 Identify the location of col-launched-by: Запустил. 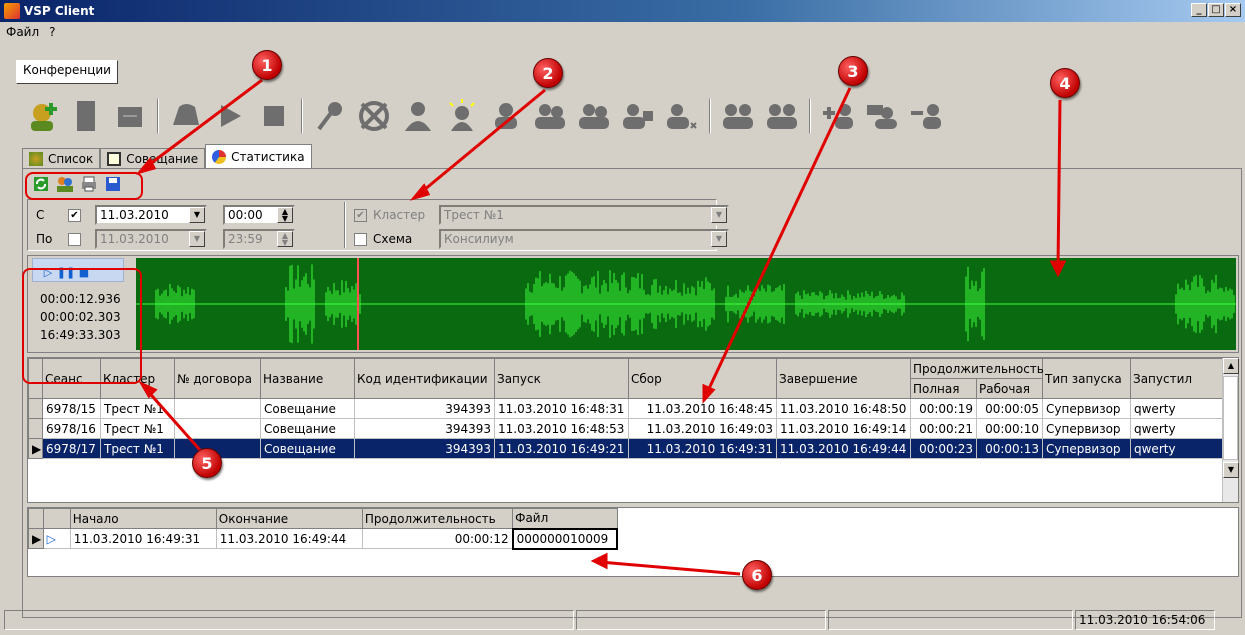
(1176, 378).